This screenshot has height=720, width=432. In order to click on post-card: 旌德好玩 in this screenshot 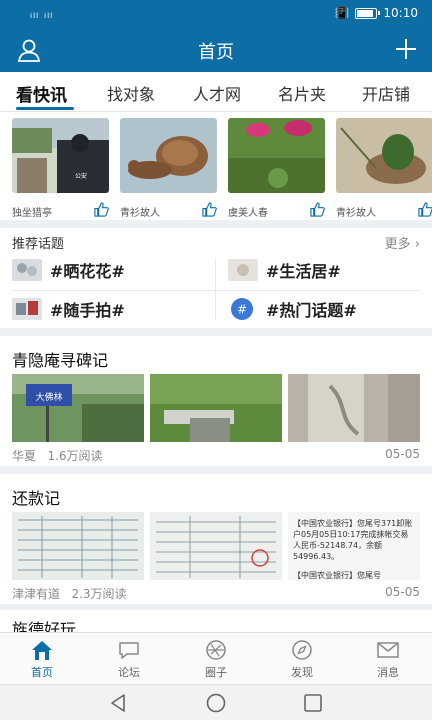, I will do `click(216, 624)`.